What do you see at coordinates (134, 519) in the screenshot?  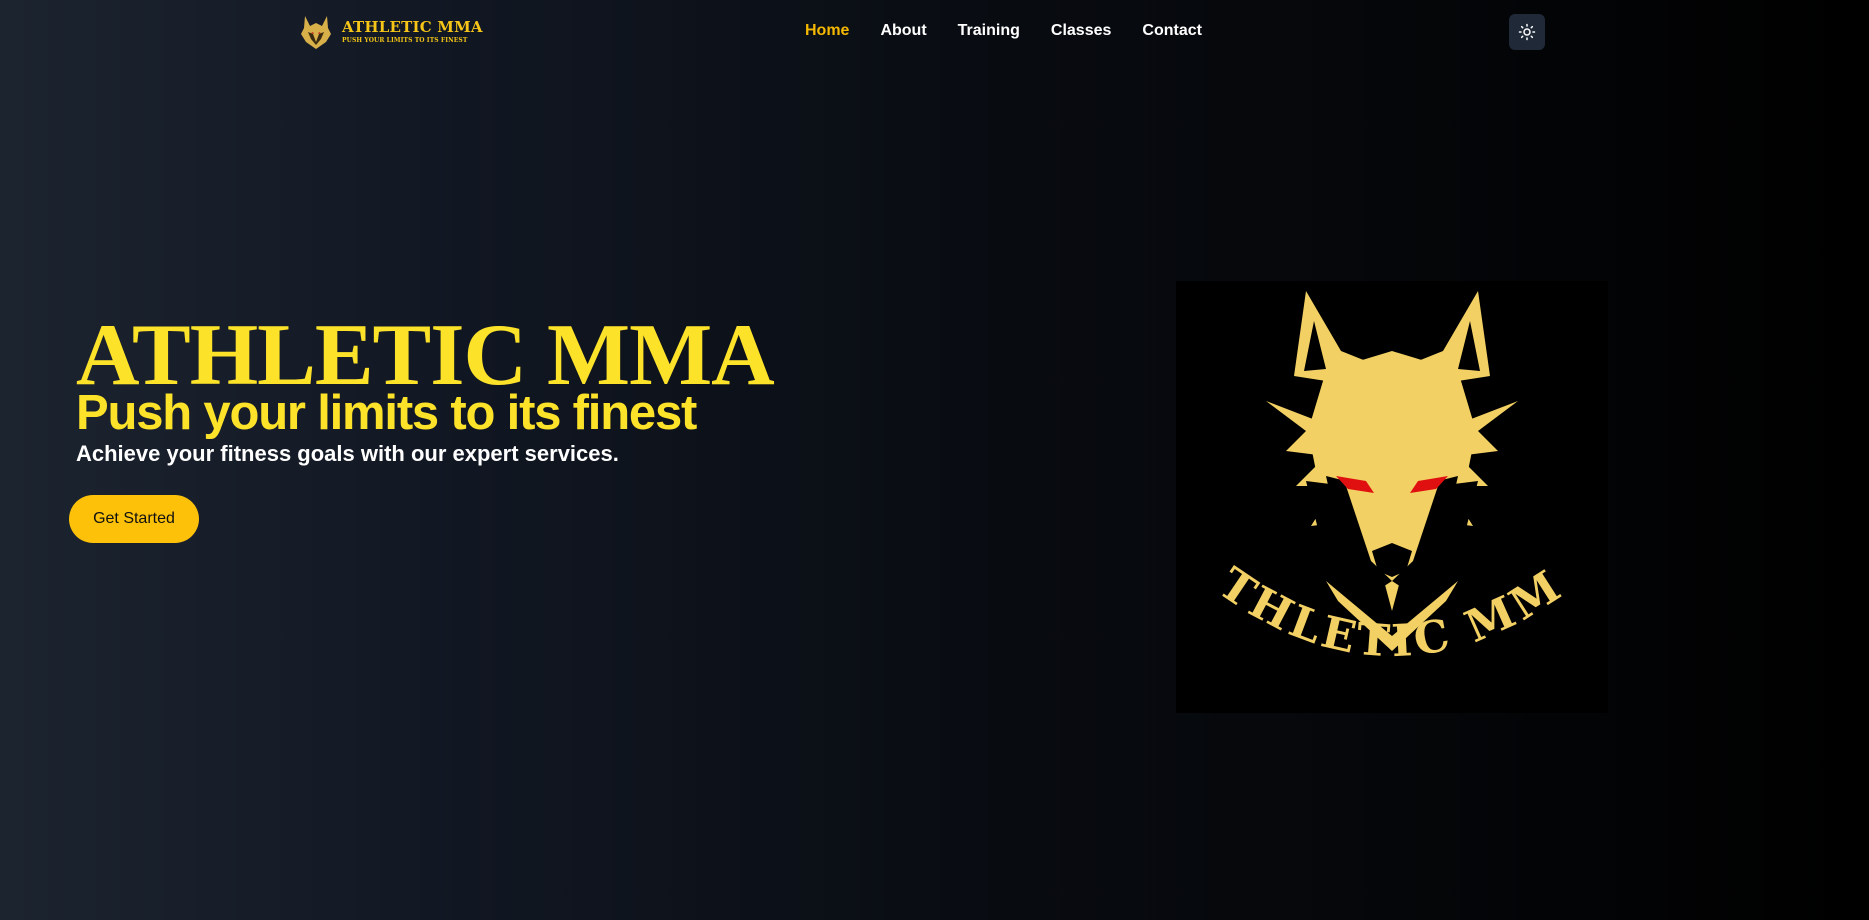 I see `get-started-button: Get Started` at bounding box center [134, 519].